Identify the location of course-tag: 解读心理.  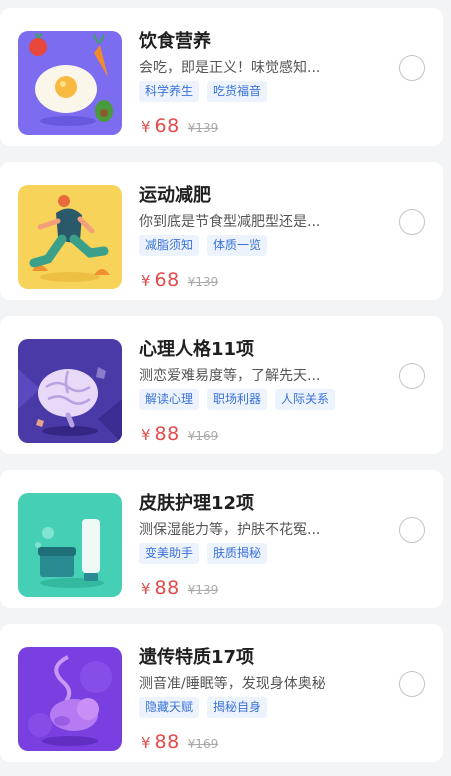
(169, 399).